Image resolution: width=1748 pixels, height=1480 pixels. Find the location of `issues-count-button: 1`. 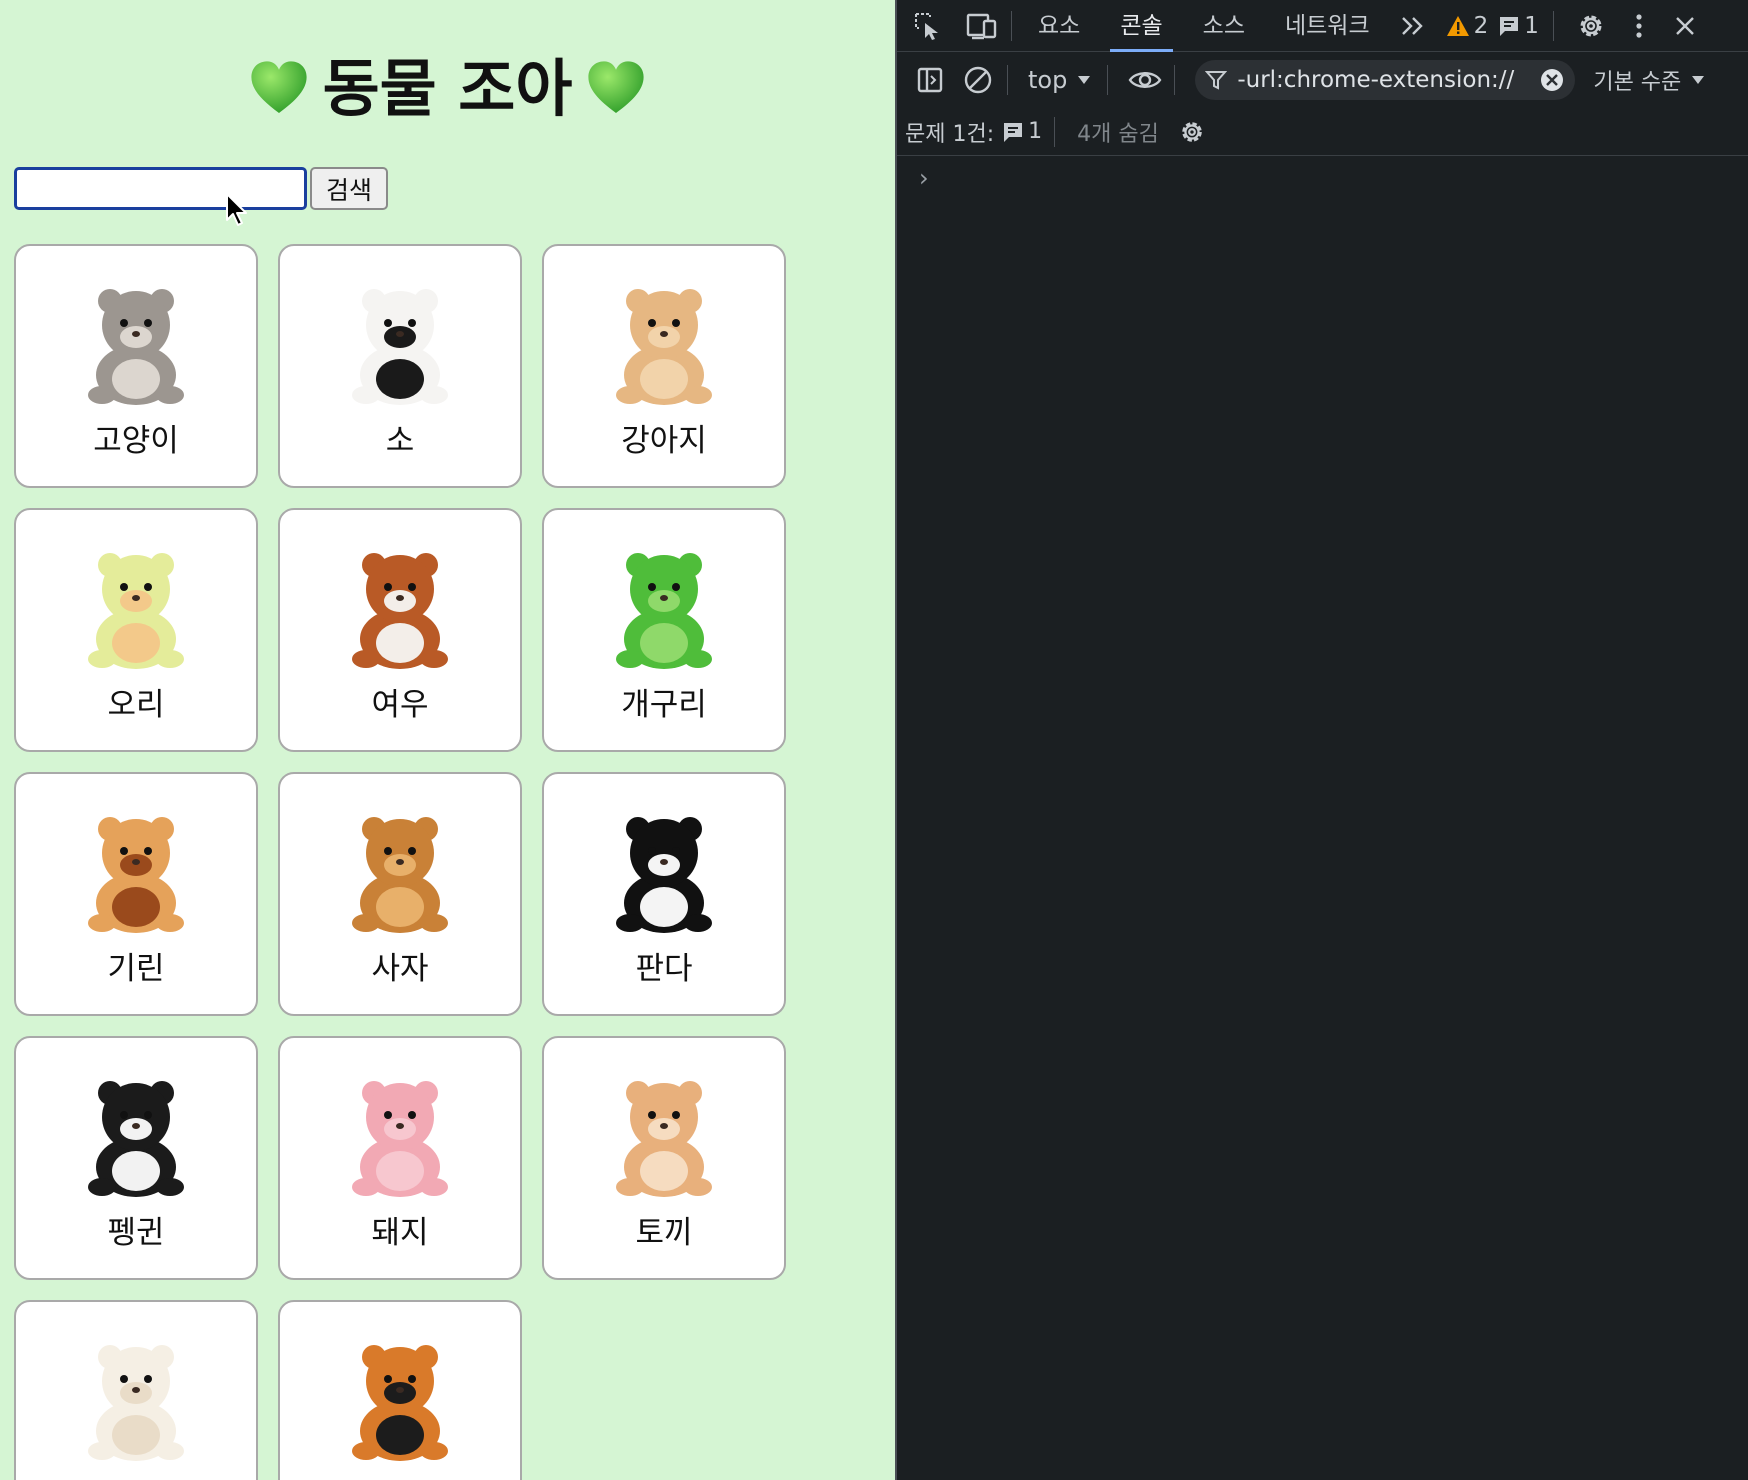

issues-count-button: 1 is located at coordinates (1022, 131).